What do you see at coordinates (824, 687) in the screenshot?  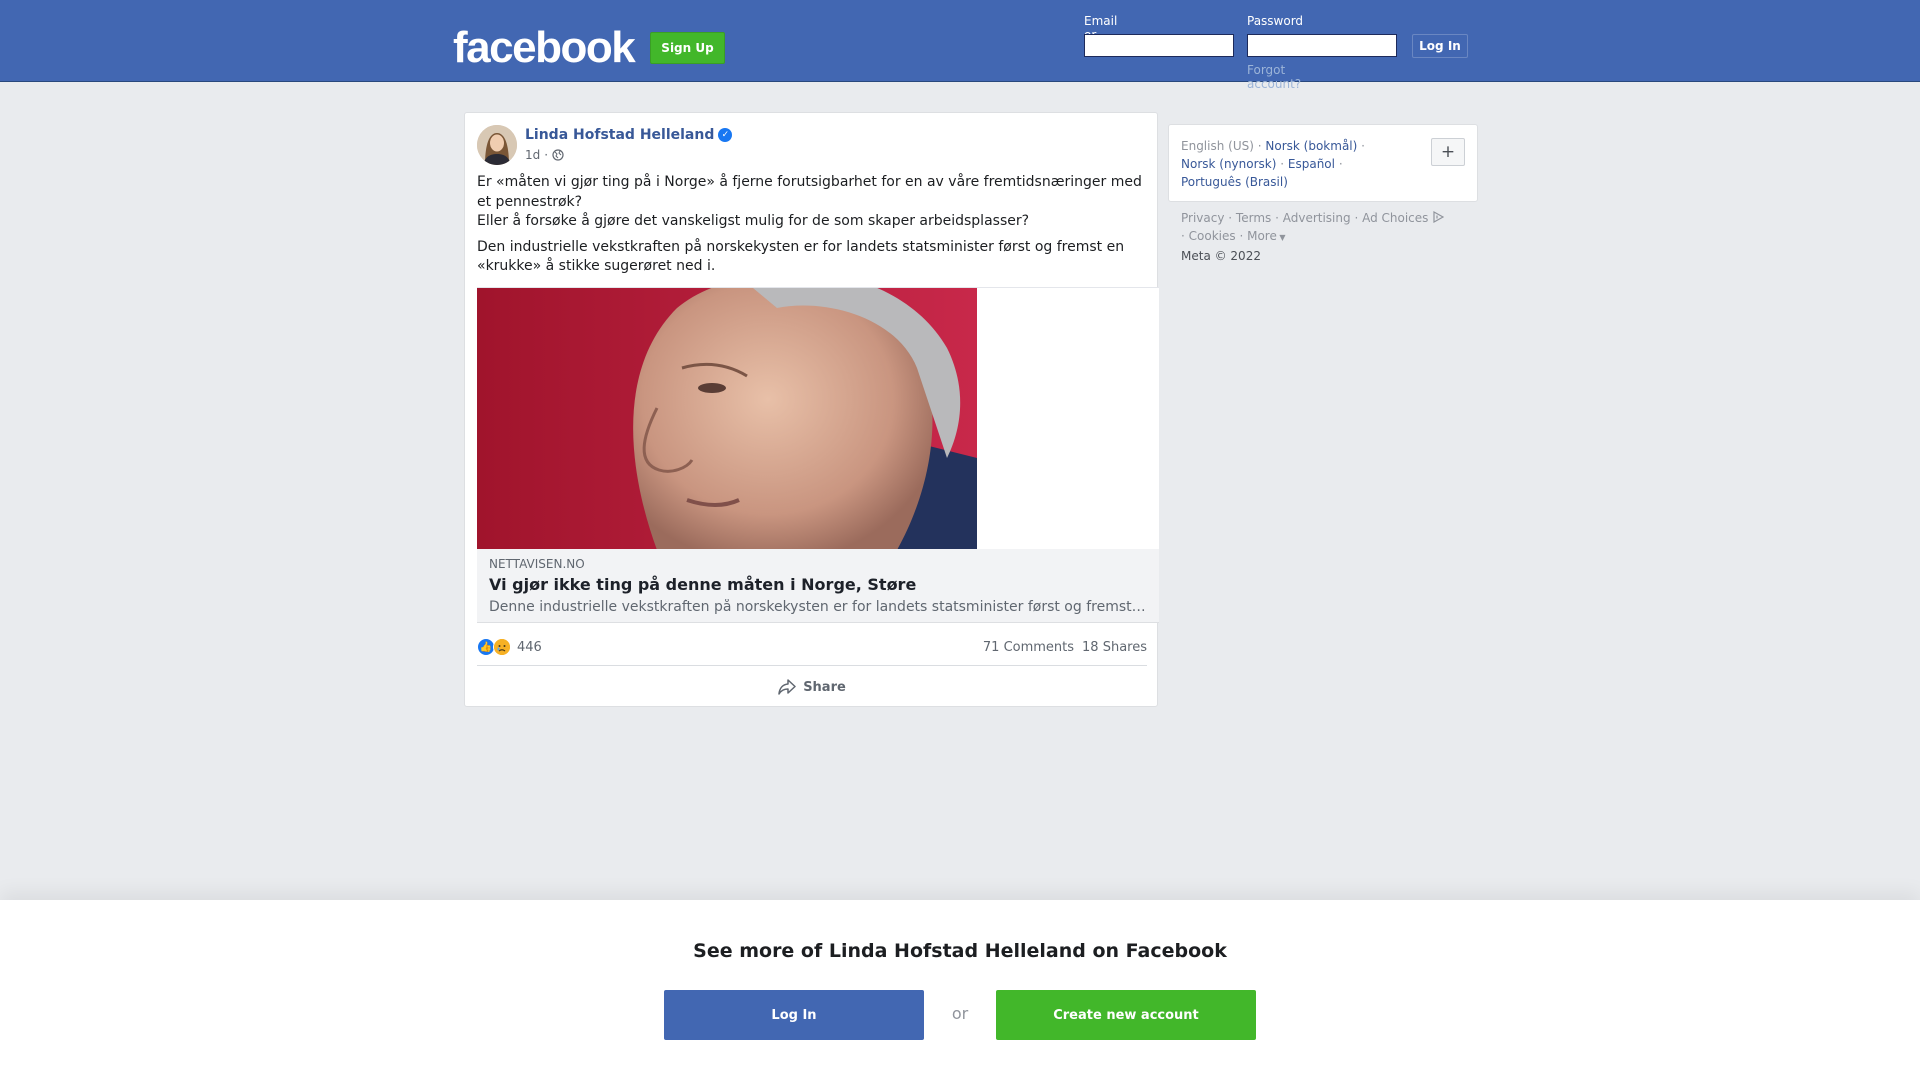 I see `share-label: Share` at bounding box center [824, 687].